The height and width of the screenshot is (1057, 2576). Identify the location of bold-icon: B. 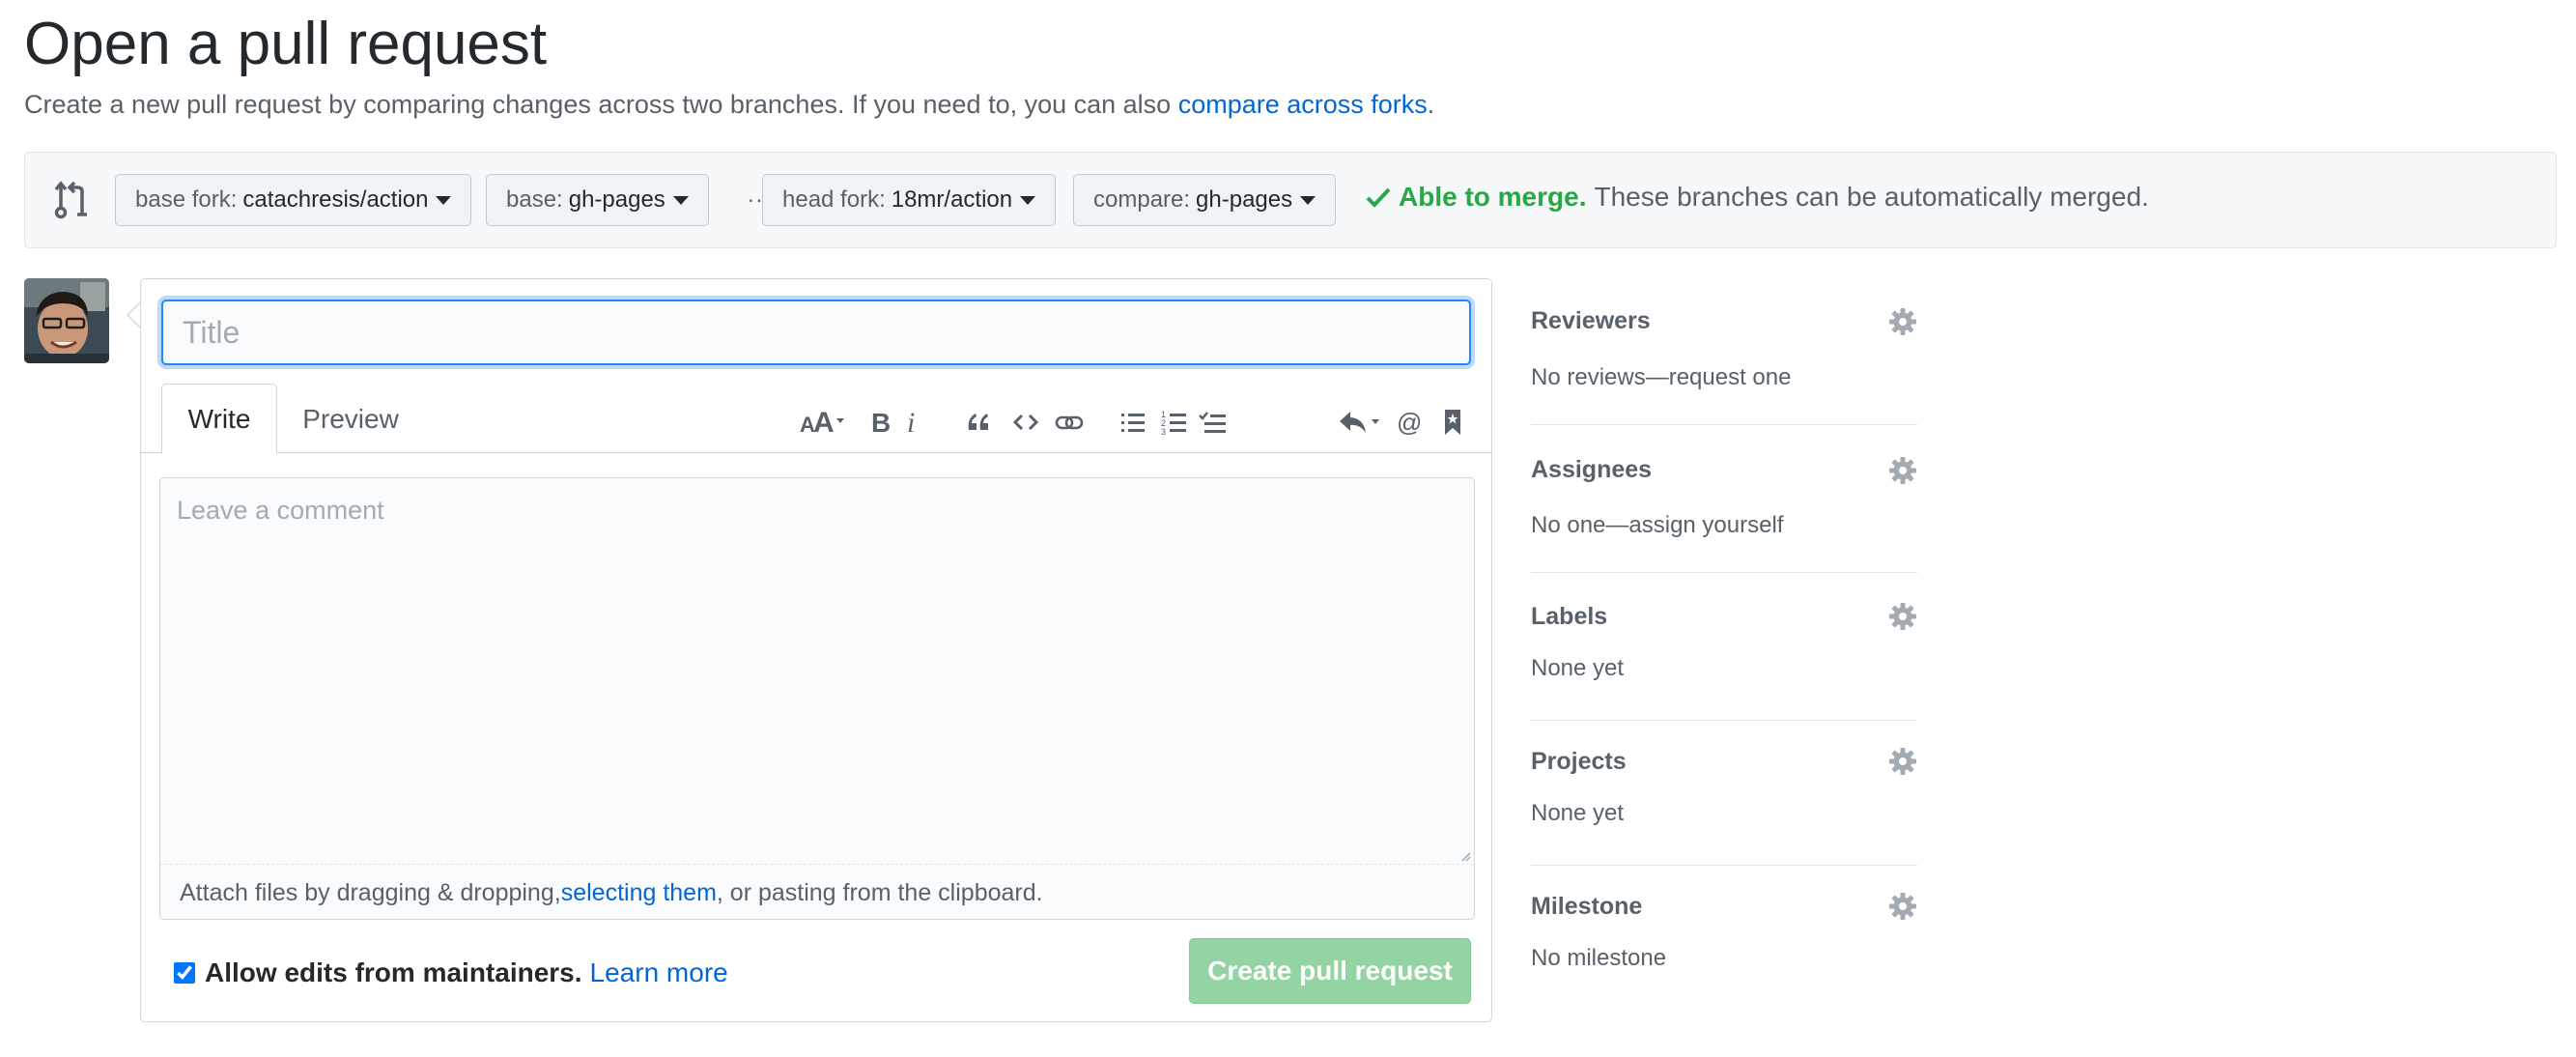
(880, 422).